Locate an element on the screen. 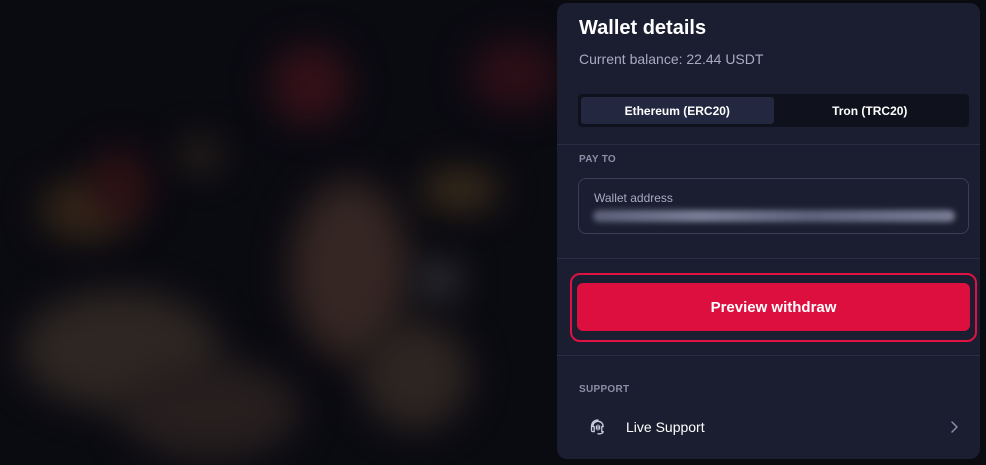 The image size is (986, 465). network-selector: Ethereum (ERC20) Tron (TRC20) is located at coordinates (773, 110).